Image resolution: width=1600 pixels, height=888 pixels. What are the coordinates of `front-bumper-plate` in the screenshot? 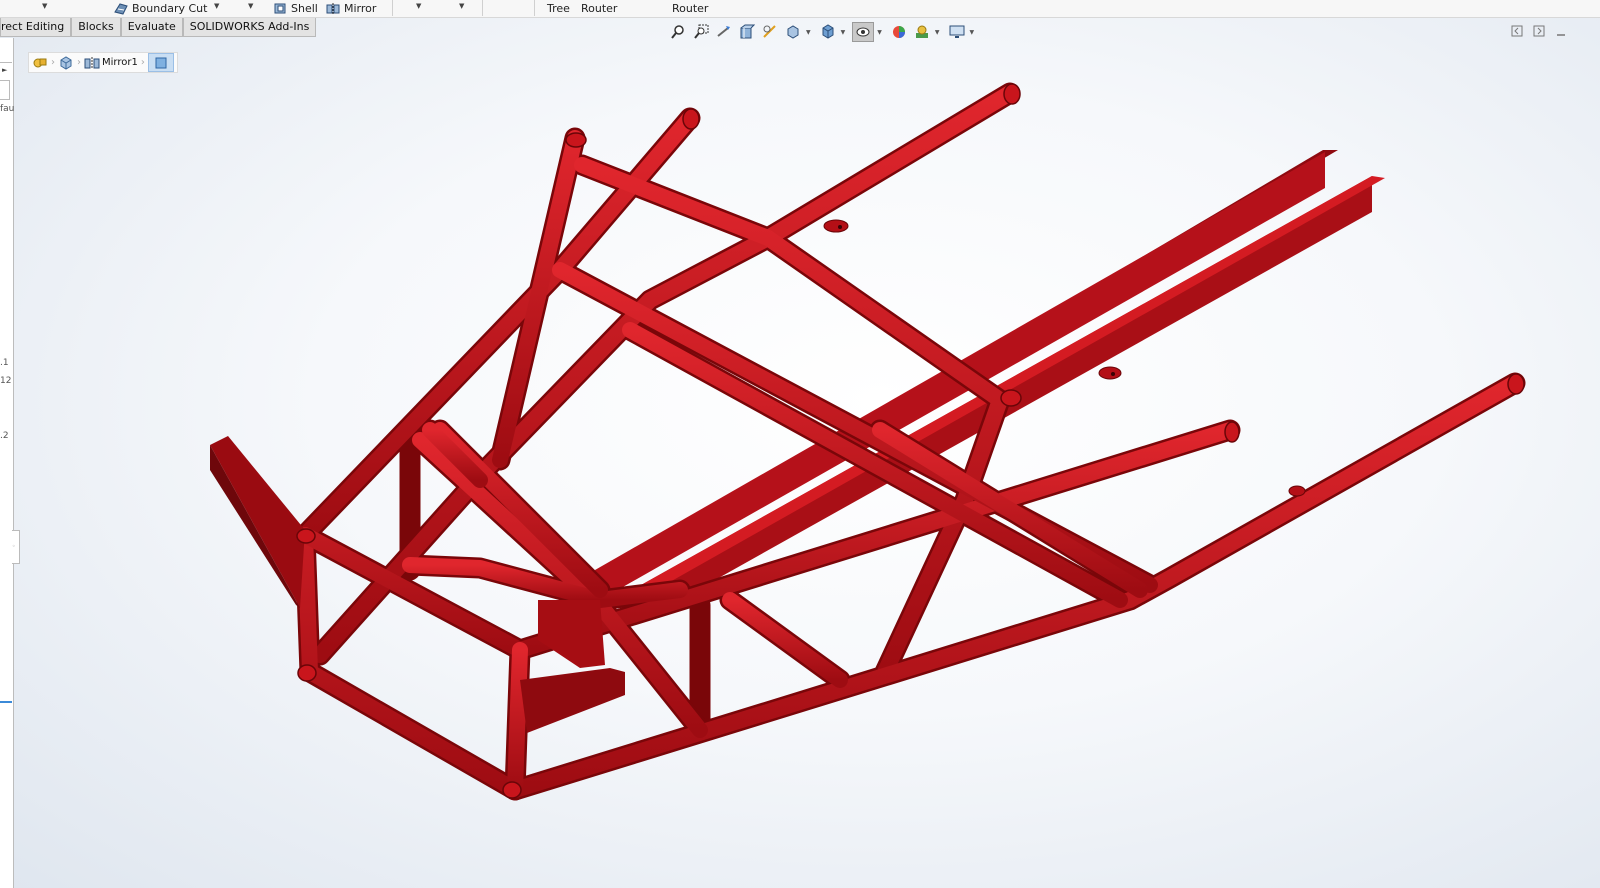 It's located at (257, 522).